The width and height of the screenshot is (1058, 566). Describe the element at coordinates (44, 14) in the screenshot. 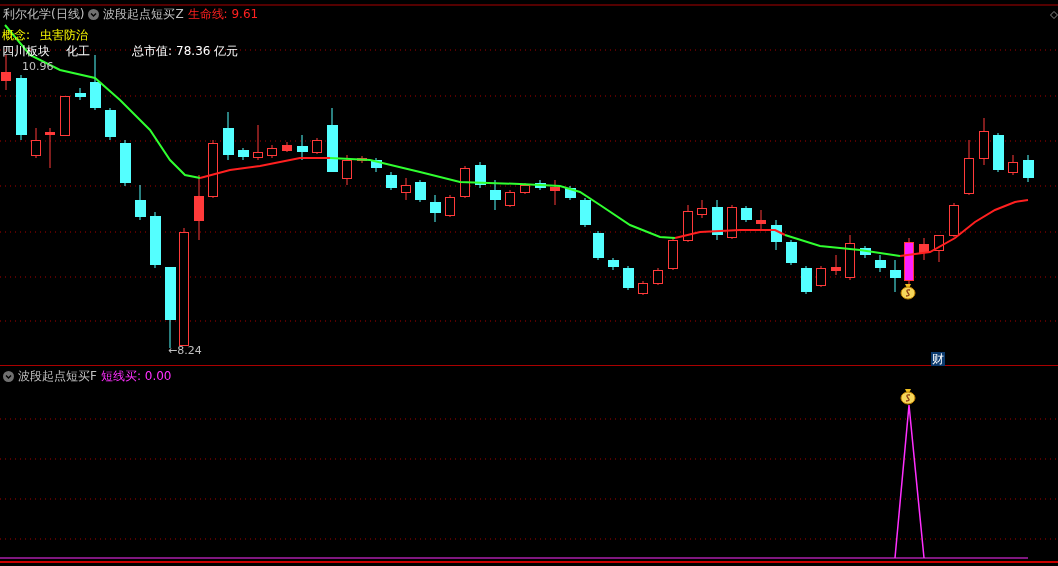

I see `chart-title: 利尔化学(日线)` at that location.